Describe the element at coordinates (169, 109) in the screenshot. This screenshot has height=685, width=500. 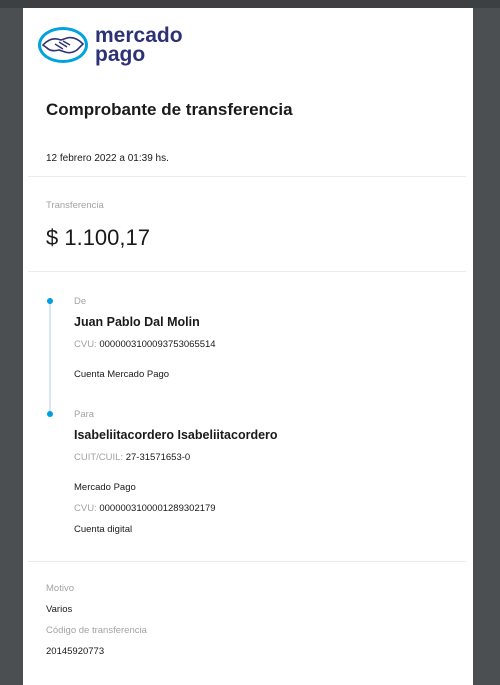
I see `page-title: Comprobante de transferencia` at that location.